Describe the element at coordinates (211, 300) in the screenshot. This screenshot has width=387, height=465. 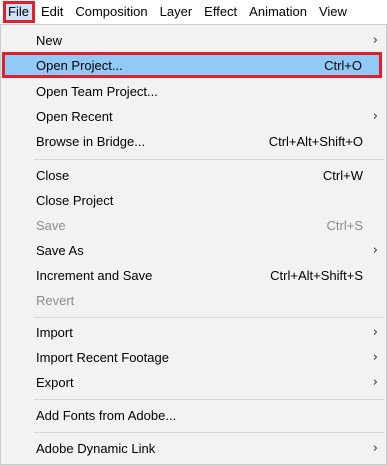
I see `menu-item-revert: Revert` at that location.